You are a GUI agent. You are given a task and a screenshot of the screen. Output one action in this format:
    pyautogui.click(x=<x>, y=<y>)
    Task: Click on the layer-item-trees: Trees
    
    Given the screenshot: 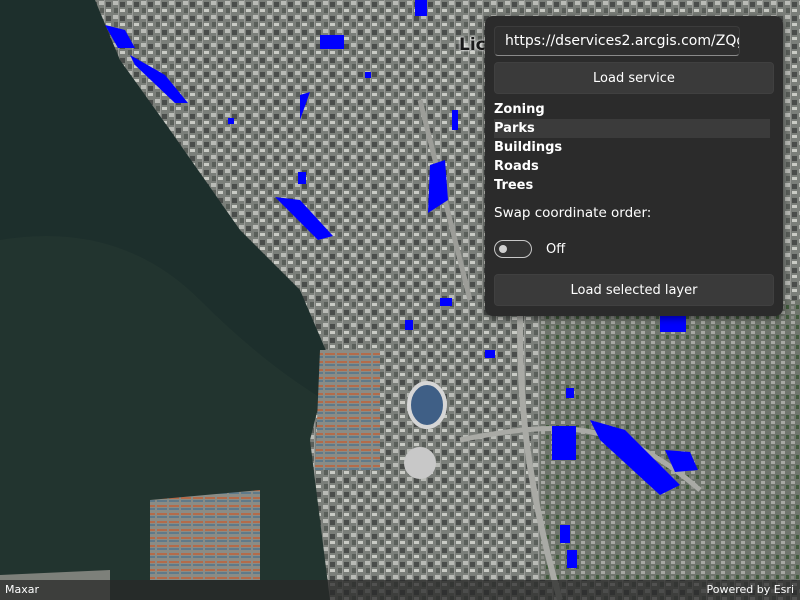 What is the action you would take?
    pyautogui.click(x=632, y=185)
    